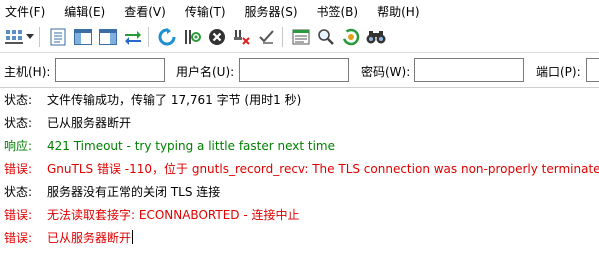  What do you see at coordinates (83, 37) in the screenshot?
I see `toggle-local-tree-icon` at bounding box center [83, 37].